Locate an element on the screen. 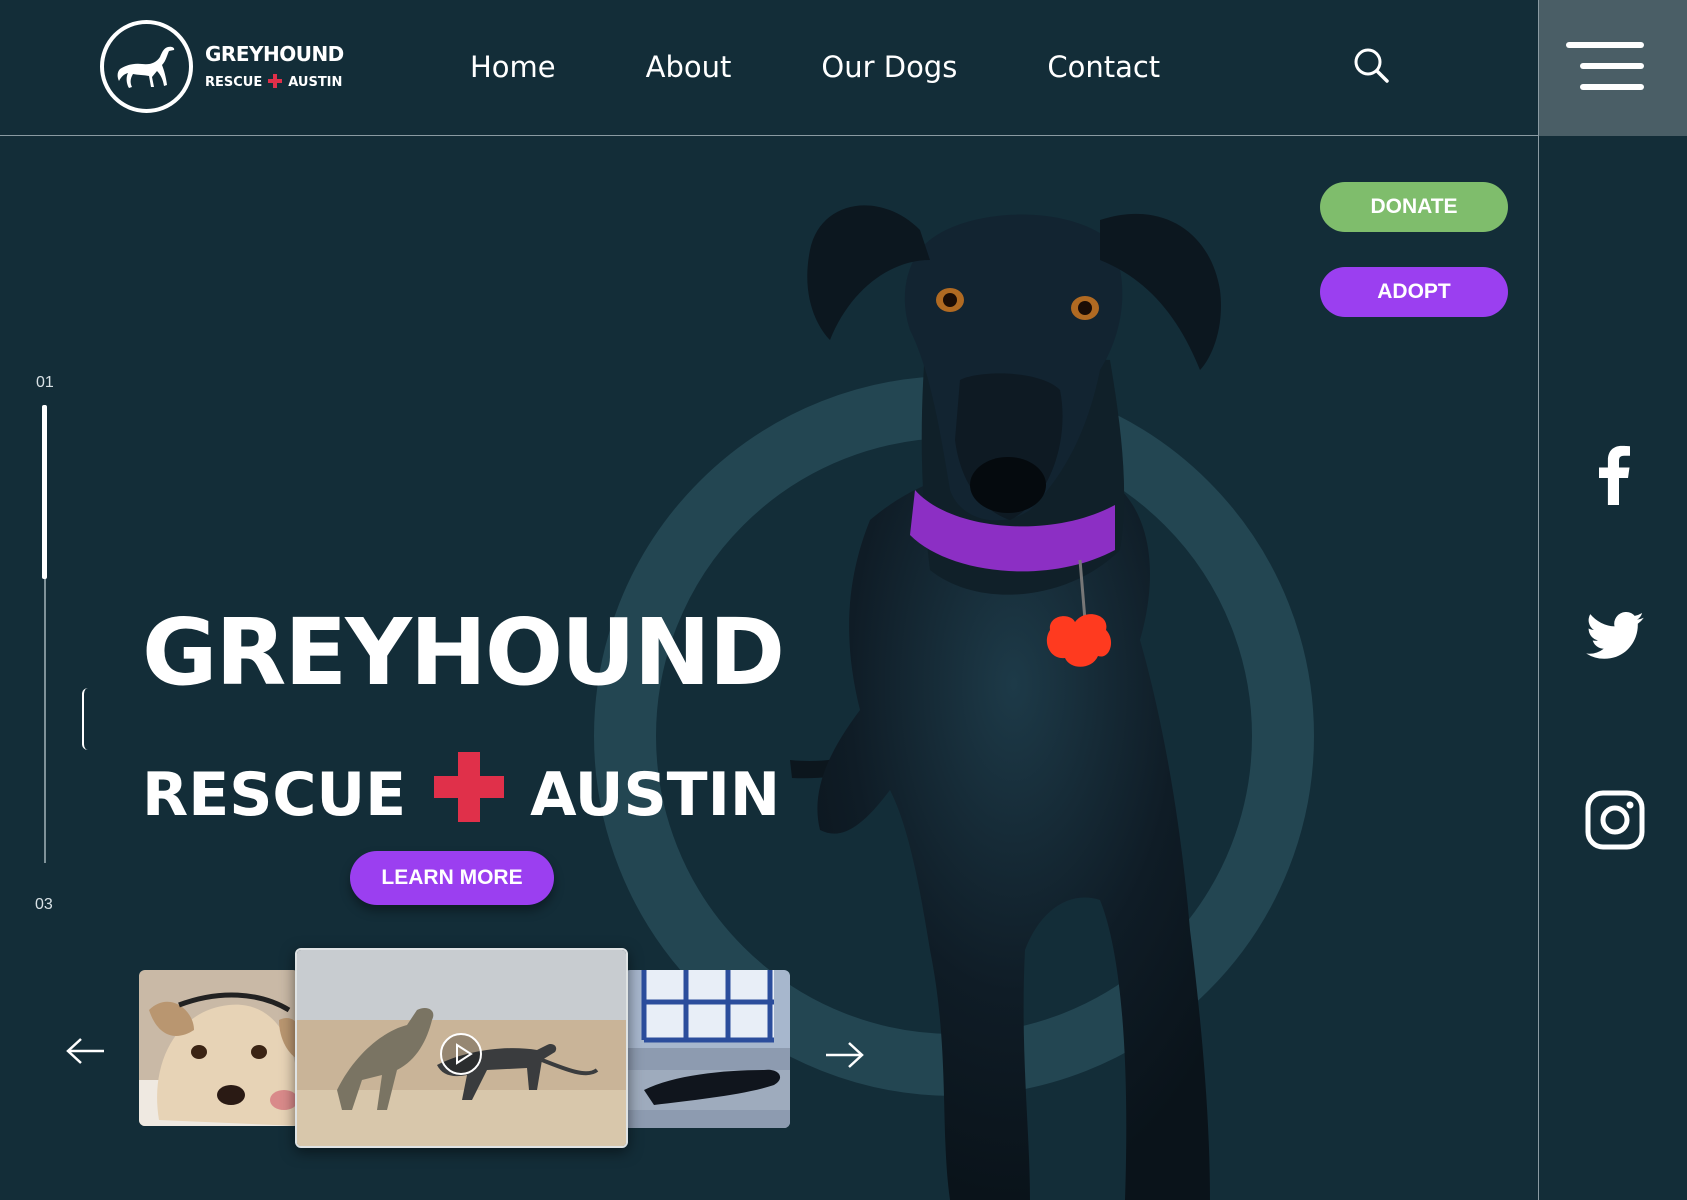 The height and width of the screenshot is (1200, 1687). slide-progress-fill is located at coordinates (44, 492).